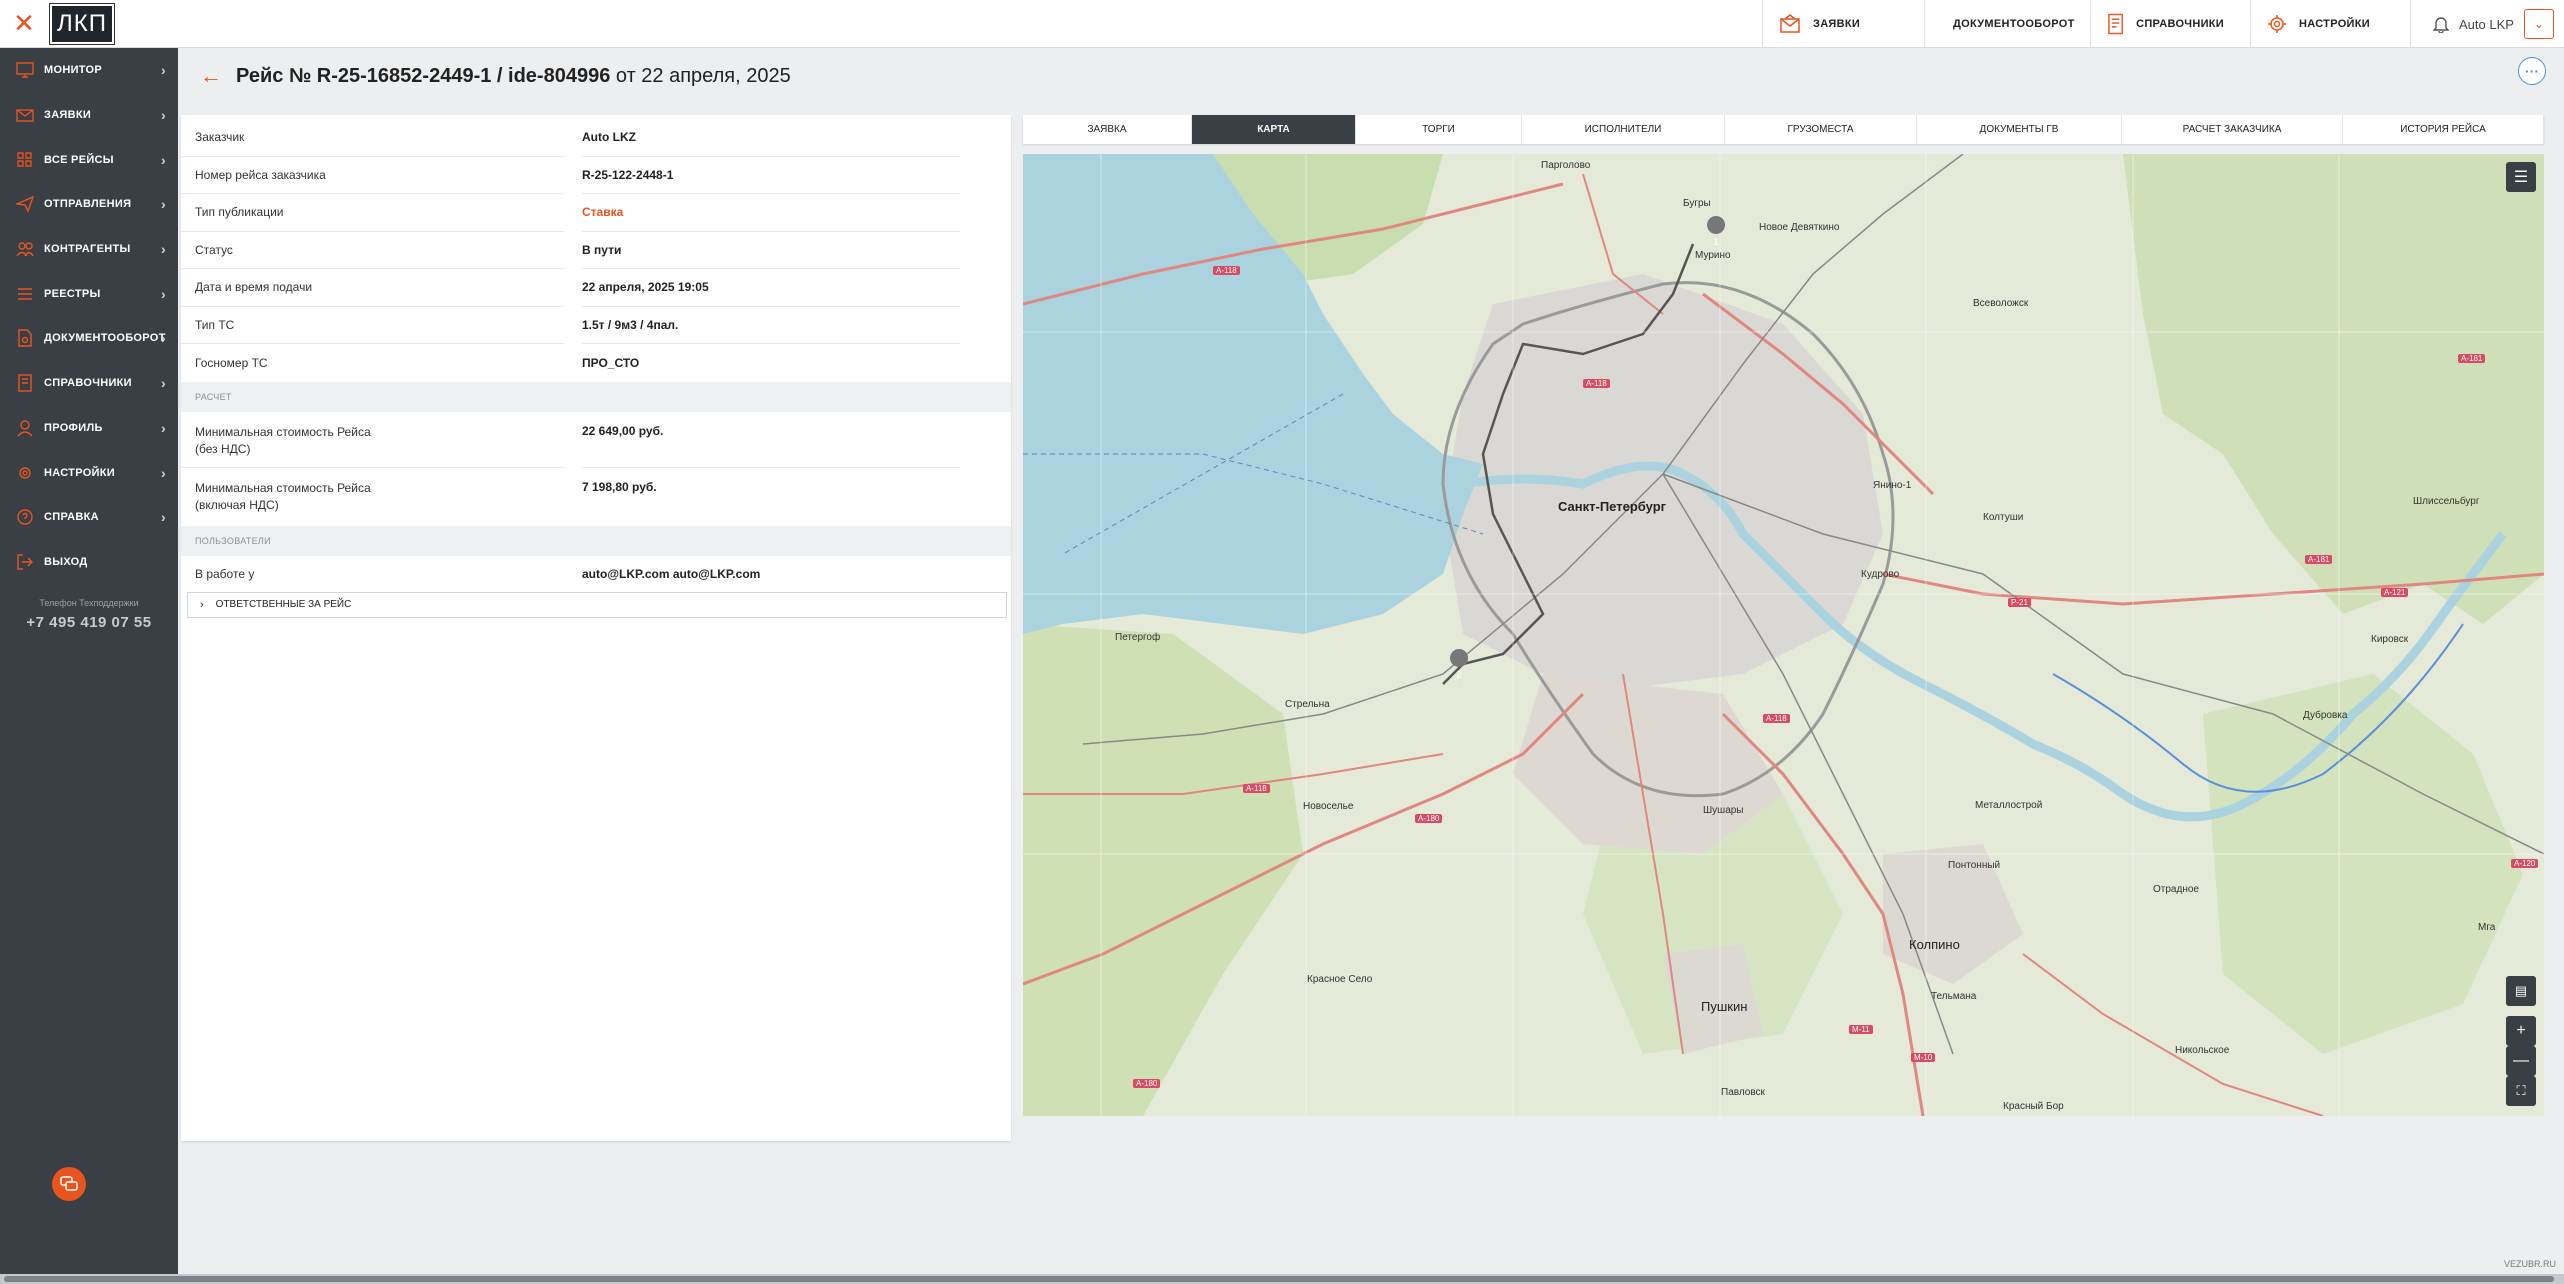 This screenshot has height=1284, width=2564. I want to click on road-shield: M-10, so click(1923, 1057).